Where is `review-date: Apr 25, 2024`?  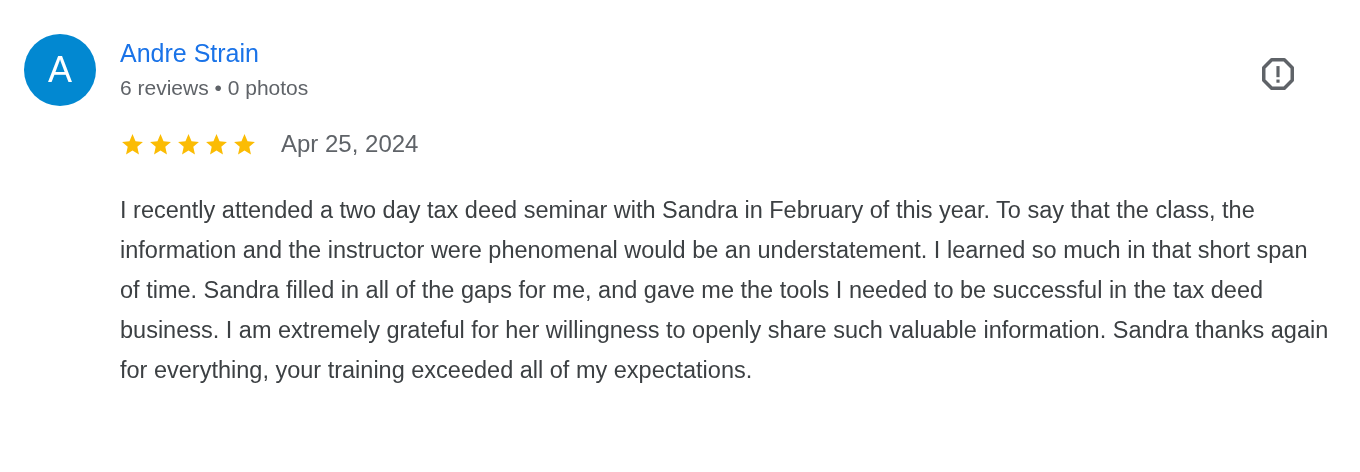 review-date: Apr 25, 2024 is located at coordinates (350, 144).